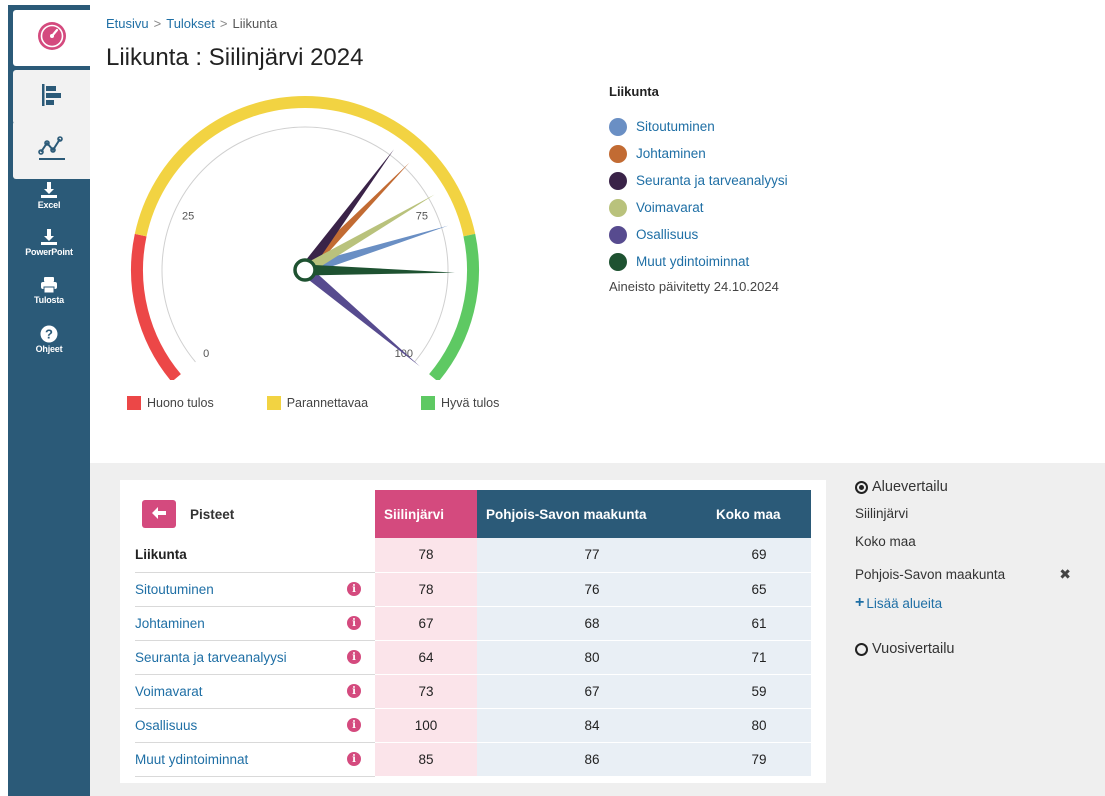 The image size is (1105, 796). Describe the element at coordinates (211, 657) in the screenshot. I see `row-label: Seuranta ja tarveanalyysi` at that location.